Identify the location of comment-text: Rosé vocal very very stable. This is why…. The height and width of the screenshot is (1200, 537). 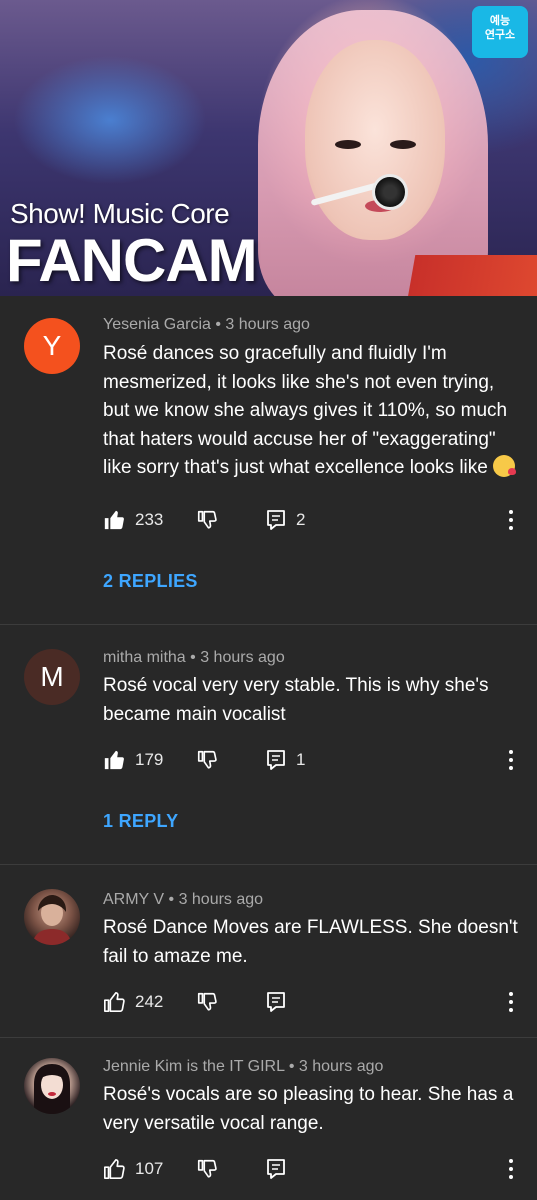
(296, 700).